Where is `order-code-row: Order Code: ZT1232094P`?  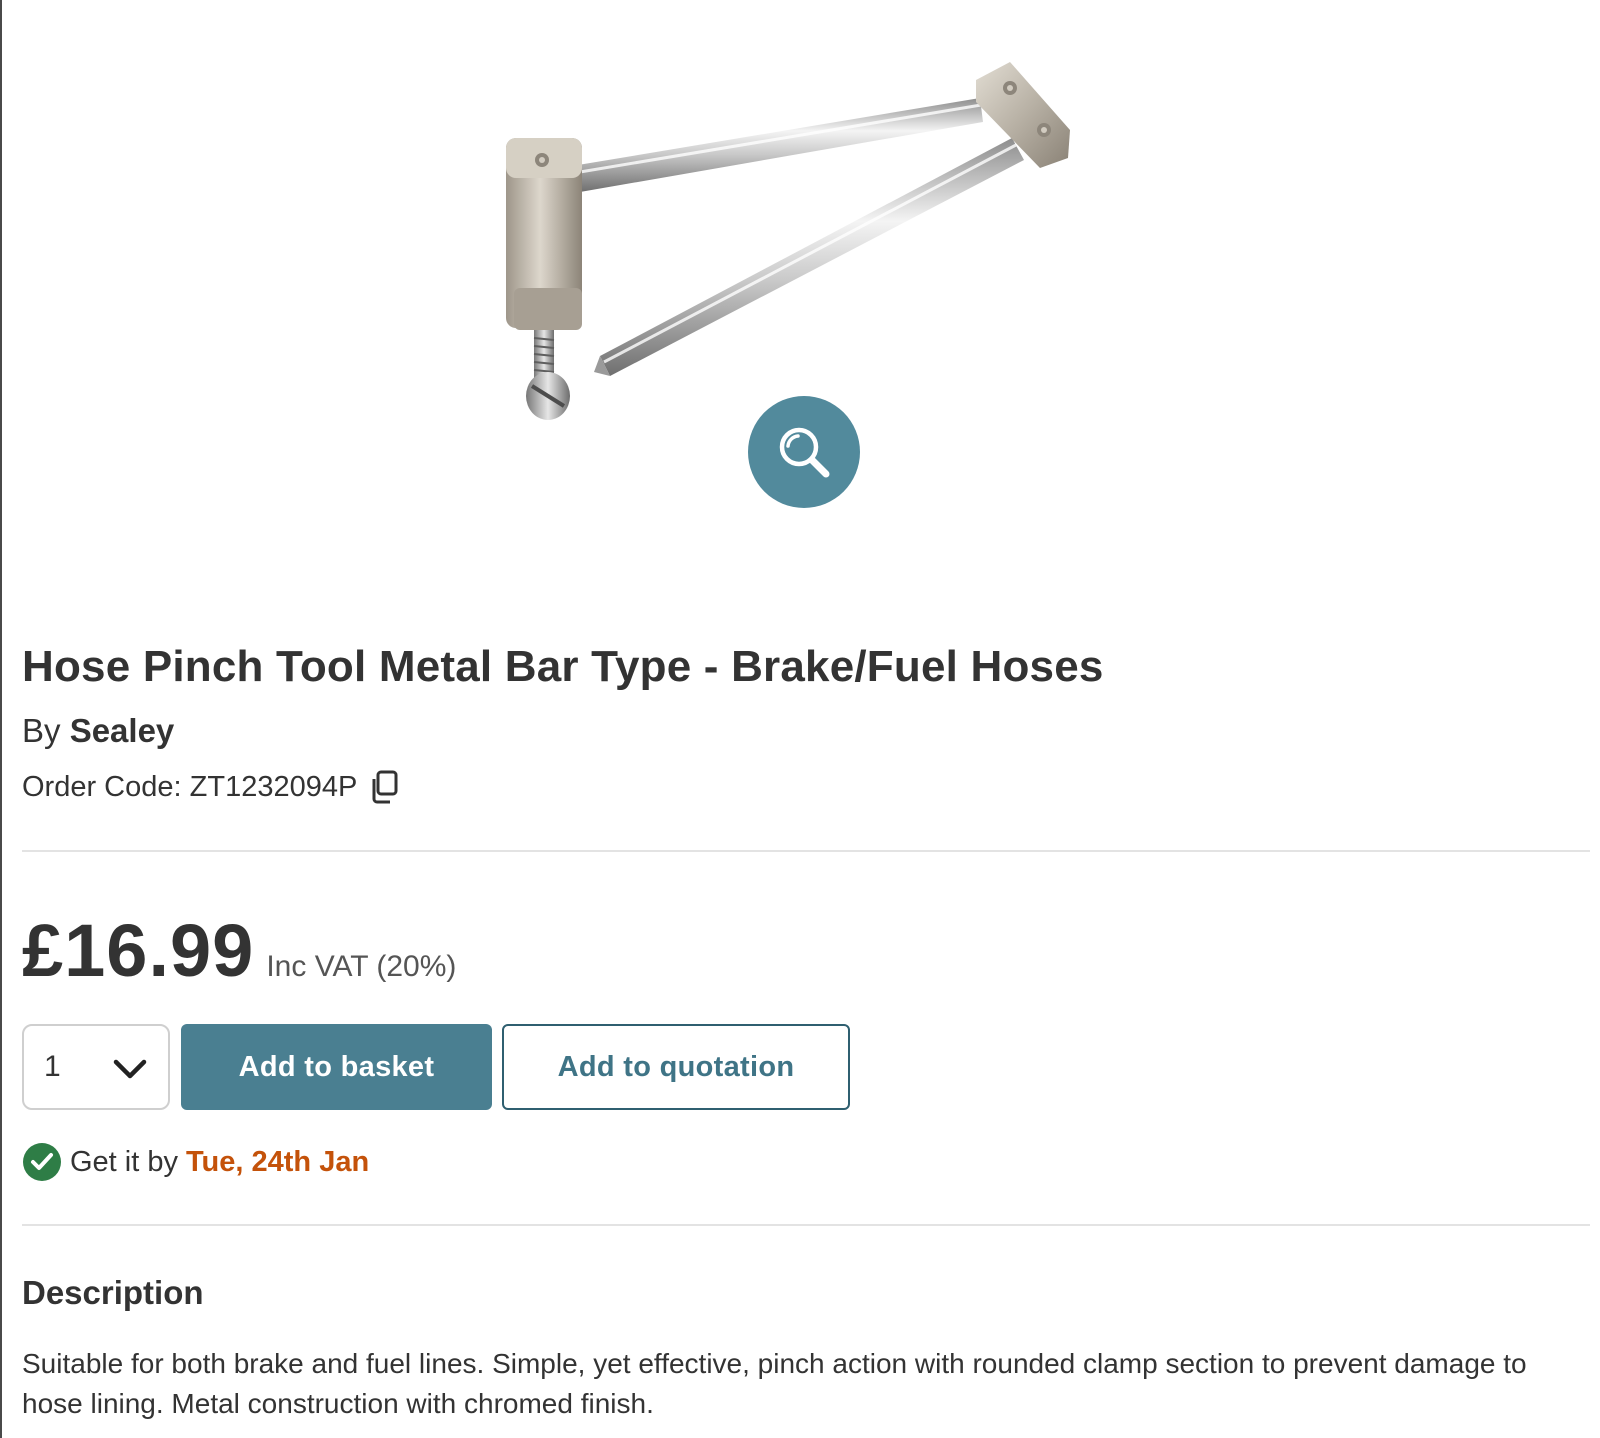
order-code-row: Order Code: ZT1232094P is located at coordinates (210, 787).